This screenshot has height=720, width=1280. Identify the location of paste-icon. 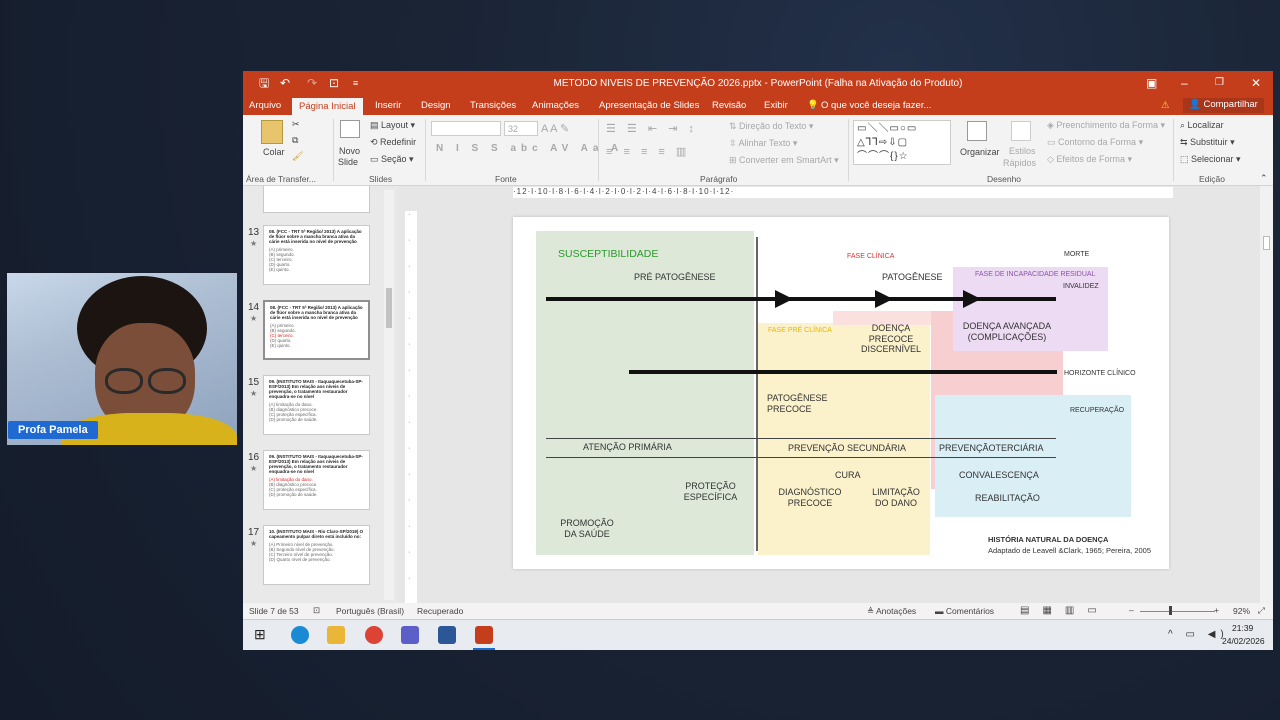
(272, 132).